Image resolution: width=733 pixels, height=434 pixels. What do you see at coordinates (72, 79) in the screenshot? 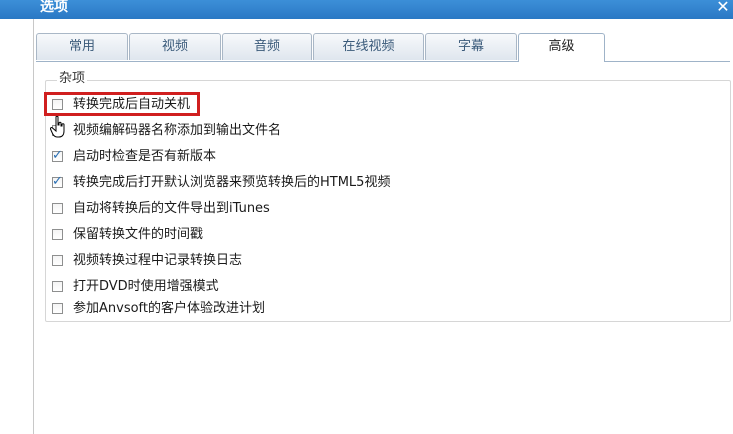
I see `misc-group-label: 杂项` at bounding box center [72, 79].